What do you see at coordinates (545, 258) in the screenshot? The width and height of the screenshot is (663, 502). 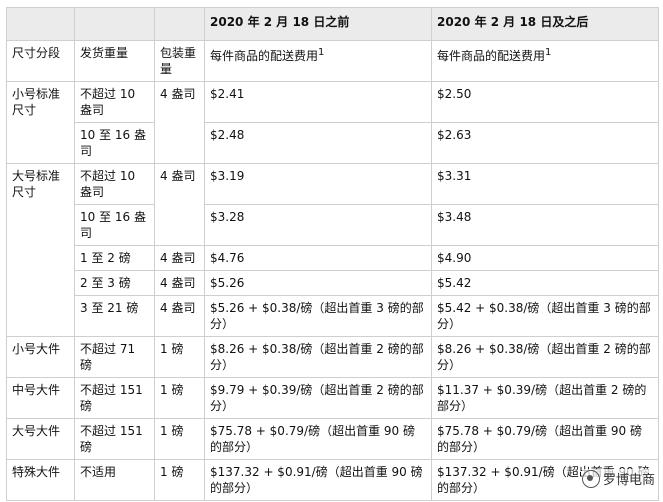 I see `fee-after-cell: $4.90` at bounding box center [545, 258].